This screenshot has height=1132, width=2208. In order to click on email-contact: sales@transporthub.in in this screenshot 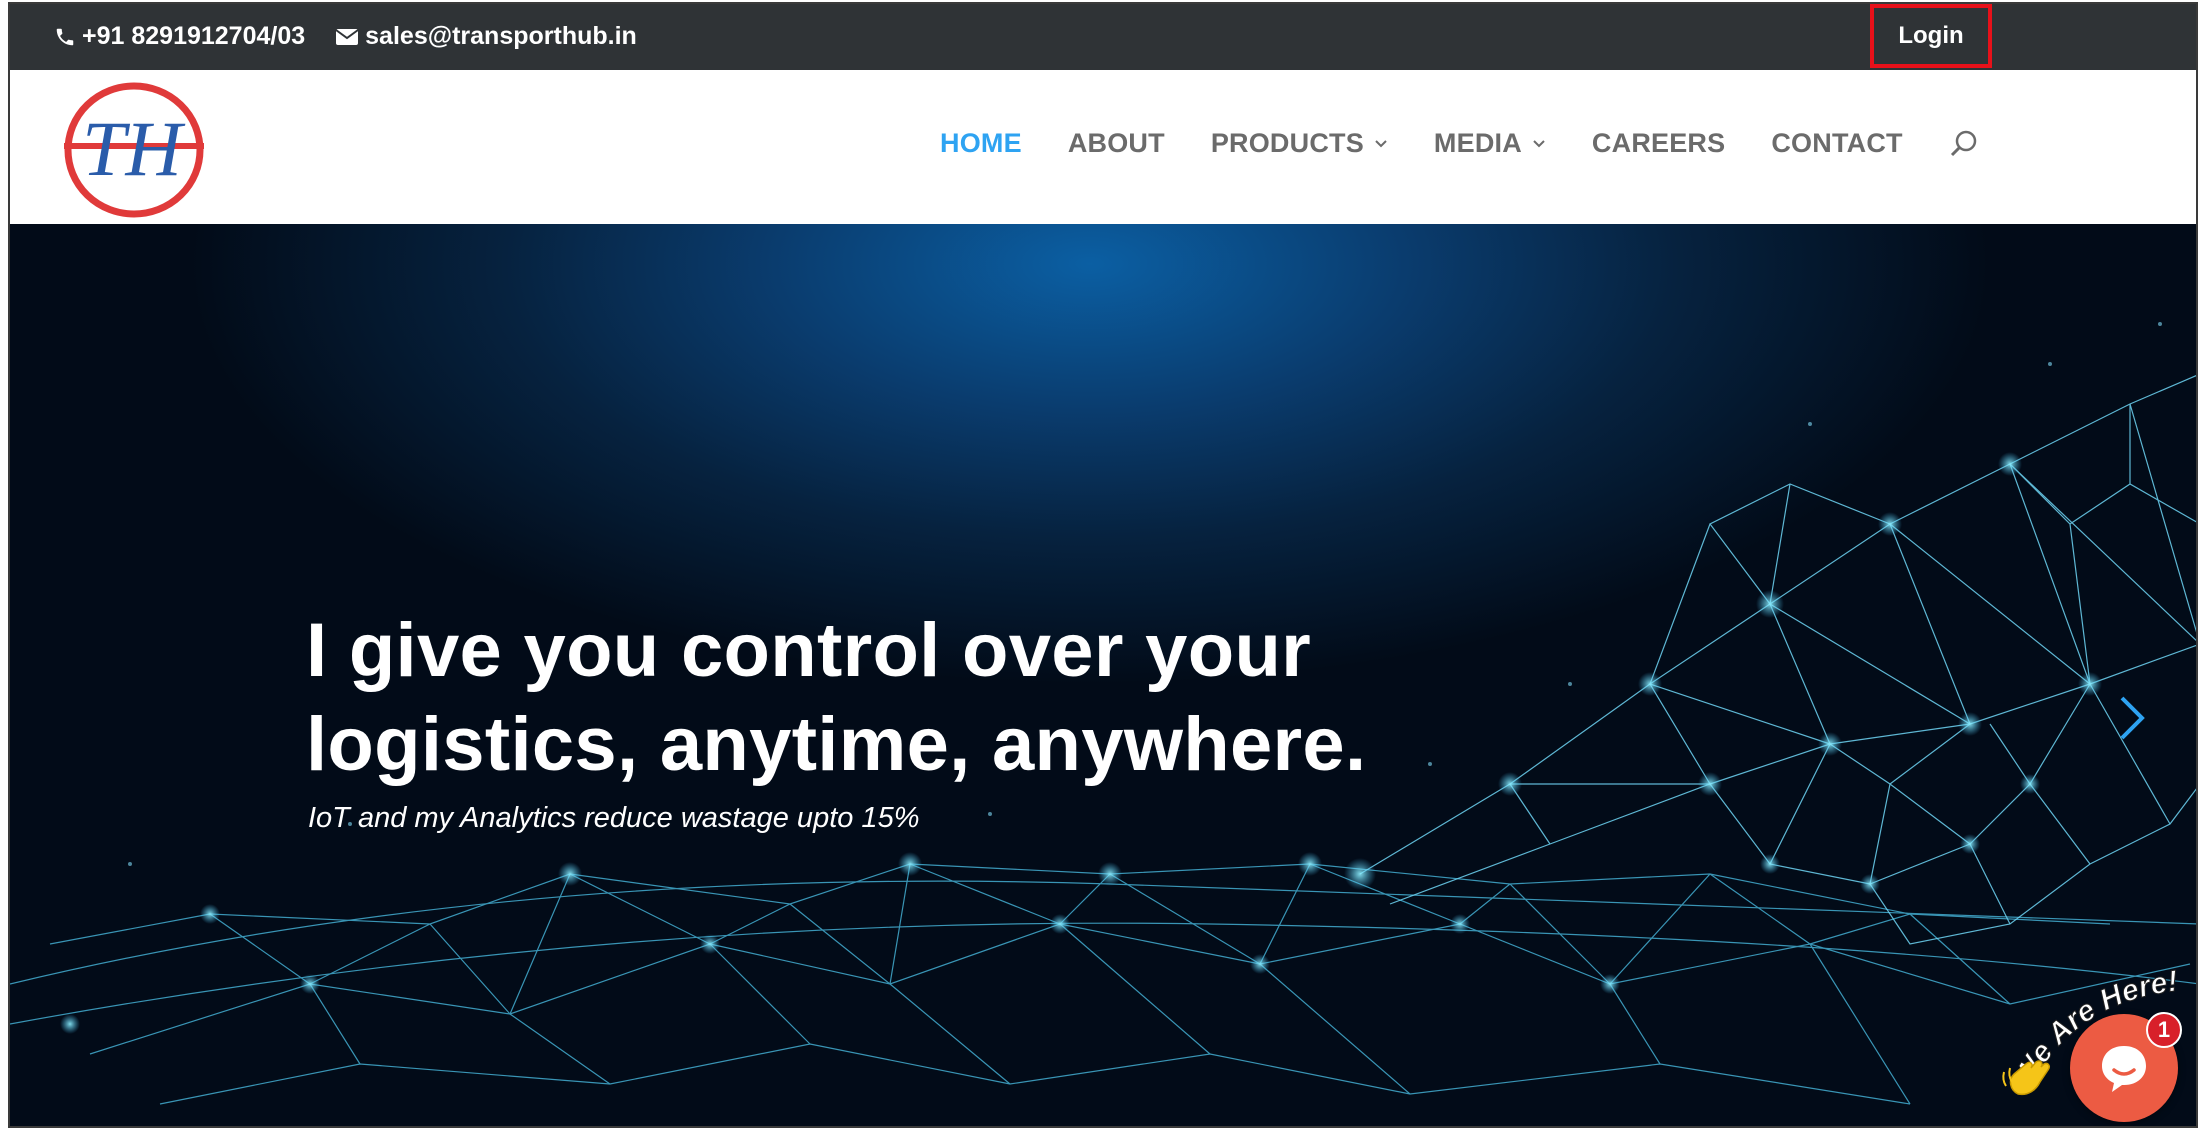, I will do `click(486, 36)`.